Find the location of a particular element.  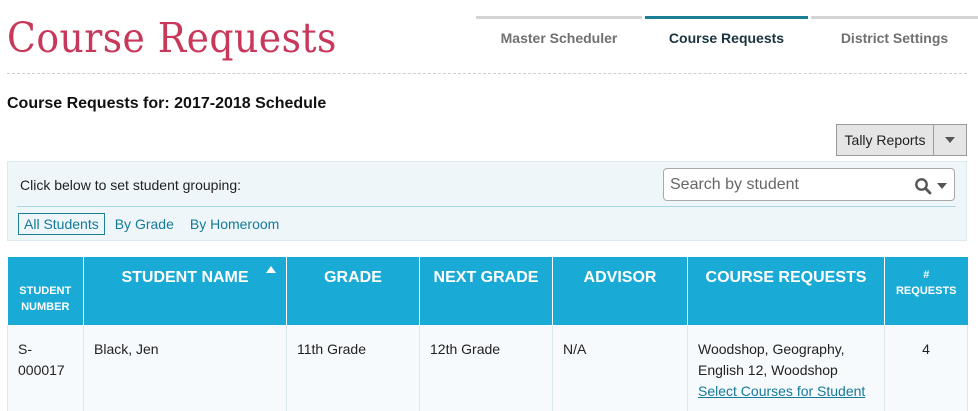

tab-master-scheduler: Master Scheduler is located at coordinates (559, 36).